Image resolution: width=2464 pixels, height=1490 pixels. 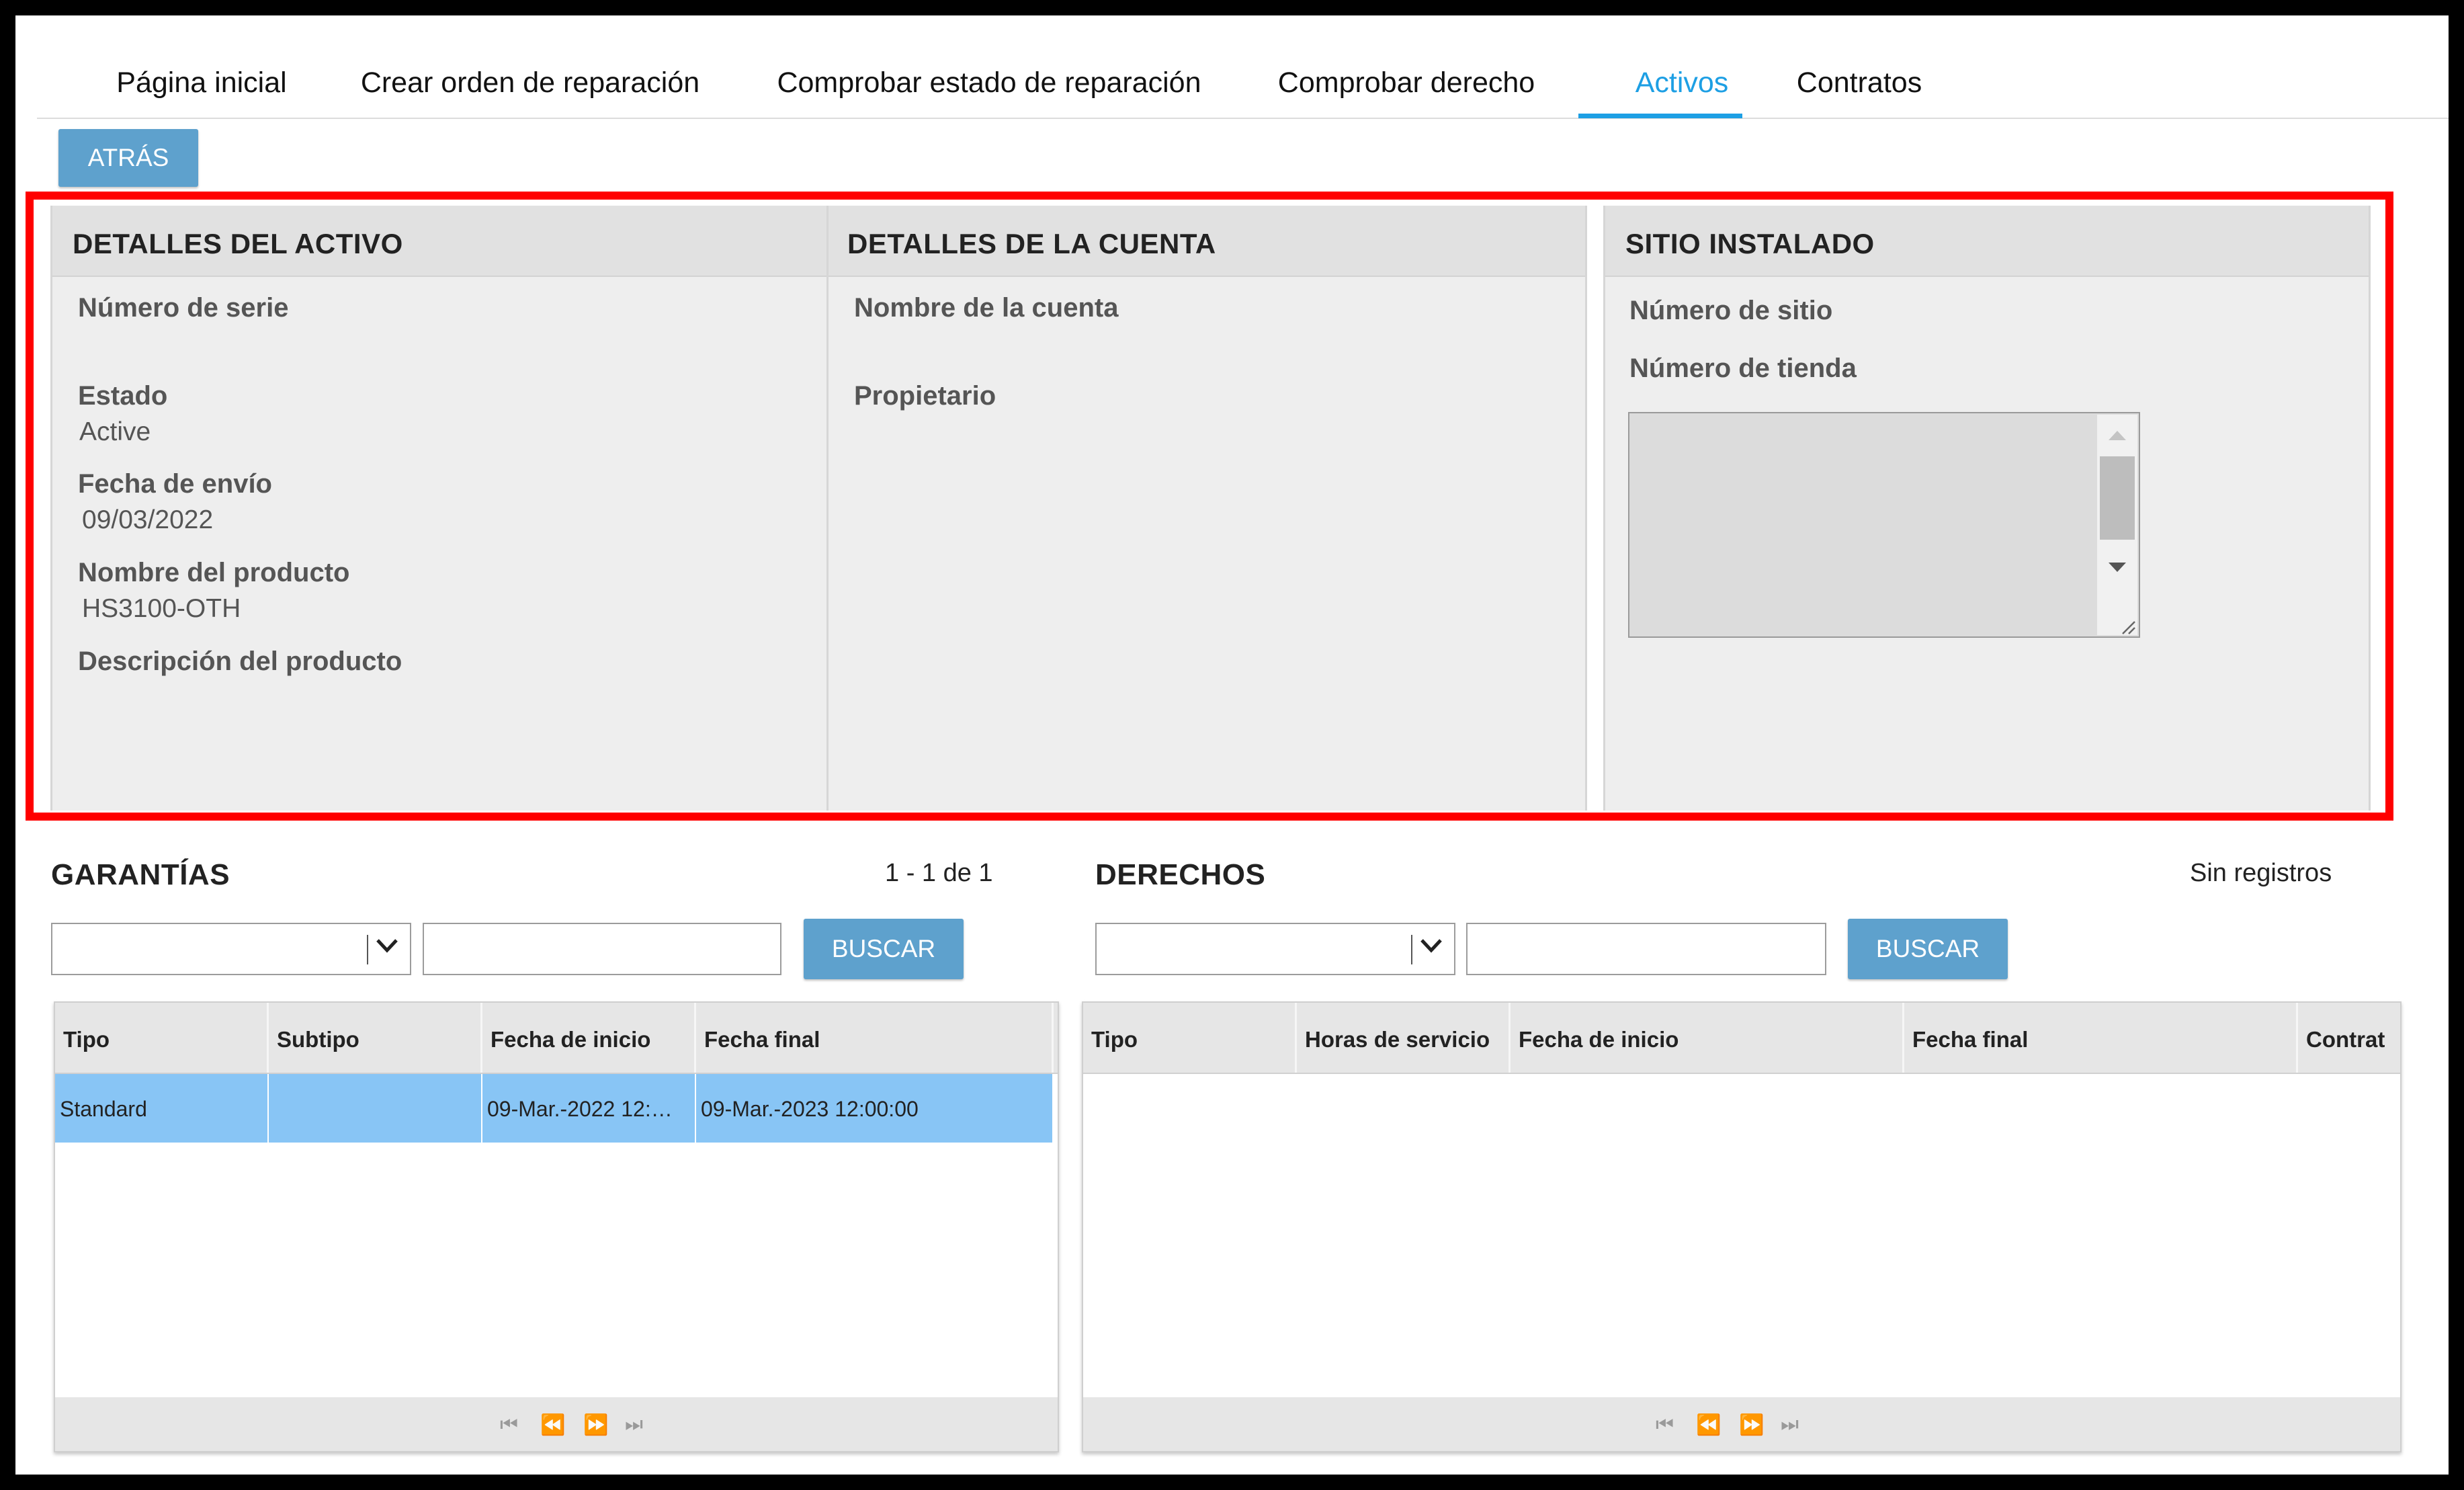 What do you see at coordinates (231, 949) in the screenshot?
I see `warranties-filter-select` at bounding box center [231, 949].